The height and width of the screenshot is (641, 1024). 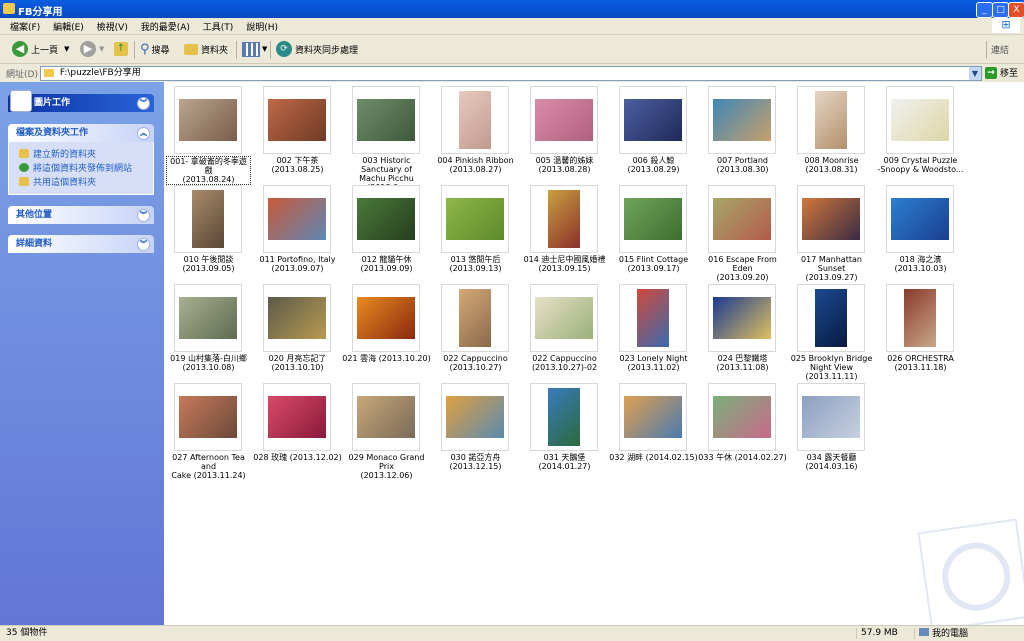 What do you see at coordinates (653, 234) in the screenshot?
I see `thumbnail-item: 015 Flint Cottage (2013.09.17)` at bounding box center [653, 234].